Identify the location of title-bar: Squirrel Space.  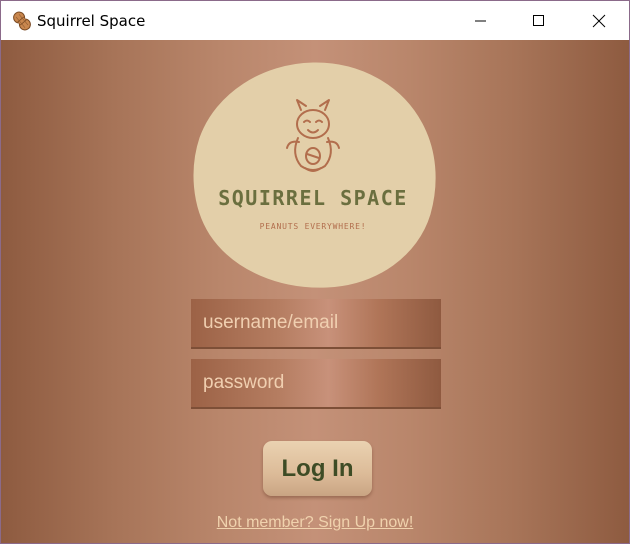
(315, 20).